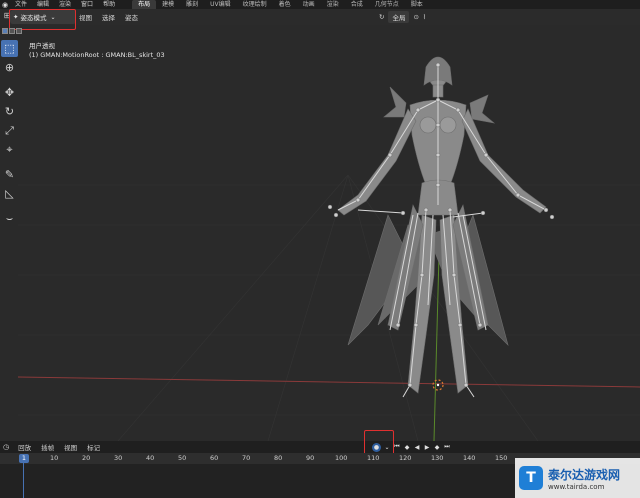 The image size is (640, 498). I want to click on relax-pose-icon: ⌣, so click(9, 218).